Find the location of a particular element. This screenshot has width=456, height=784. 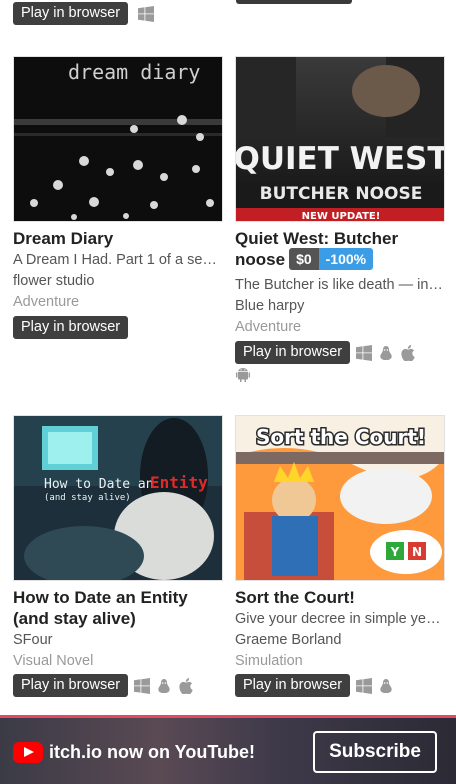

previous-row-remnant: Play in browser is located at coordinates (228, 15).